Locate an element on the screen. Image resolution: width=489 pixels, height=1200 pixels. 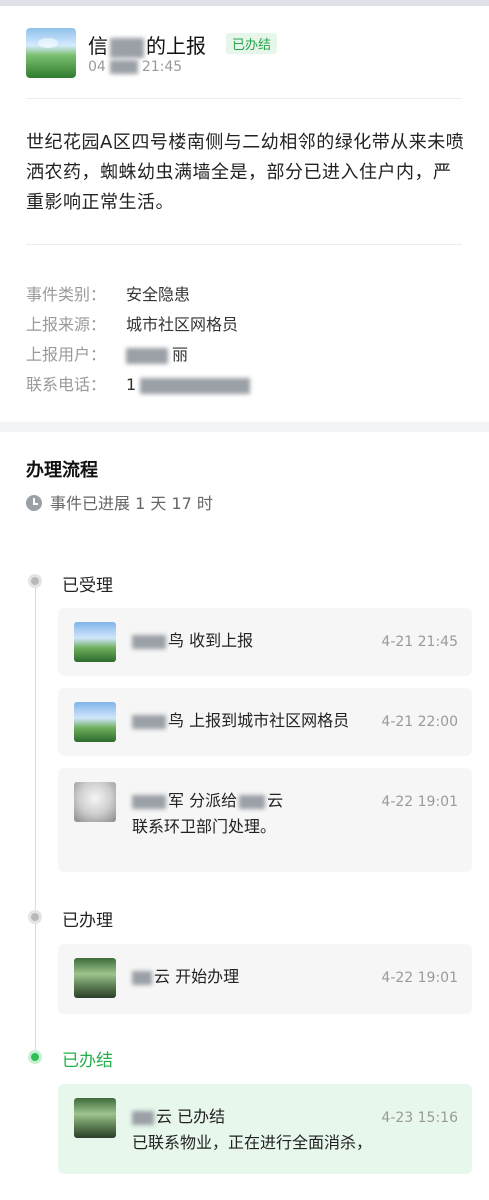
info-label: 联系电话： is located at coordinates (66, 384).